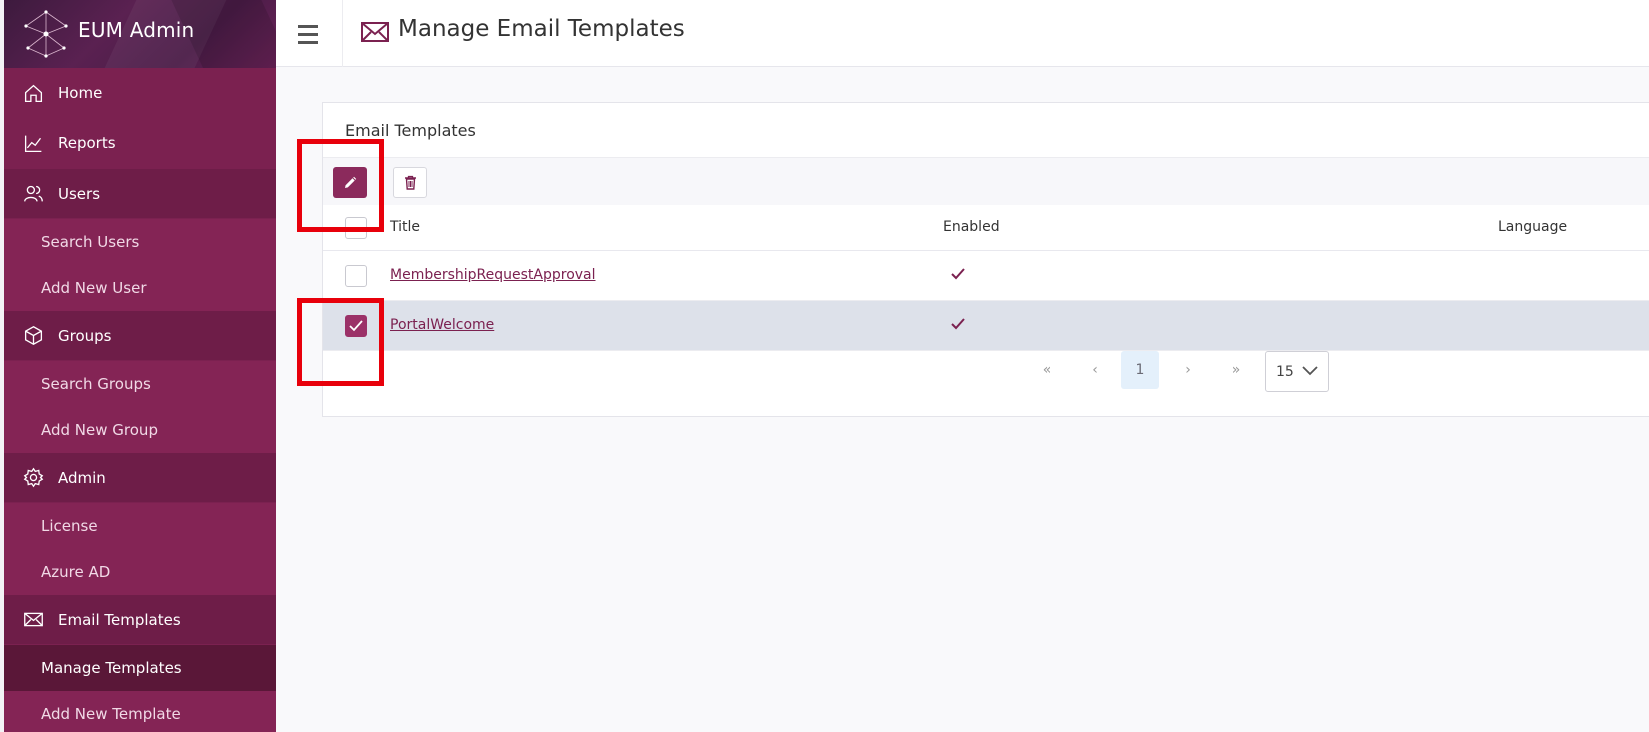 The width and height of the screenshot is (1649, 732). I want to click on sidebar-item-label: Add New User, so click(94, 288).